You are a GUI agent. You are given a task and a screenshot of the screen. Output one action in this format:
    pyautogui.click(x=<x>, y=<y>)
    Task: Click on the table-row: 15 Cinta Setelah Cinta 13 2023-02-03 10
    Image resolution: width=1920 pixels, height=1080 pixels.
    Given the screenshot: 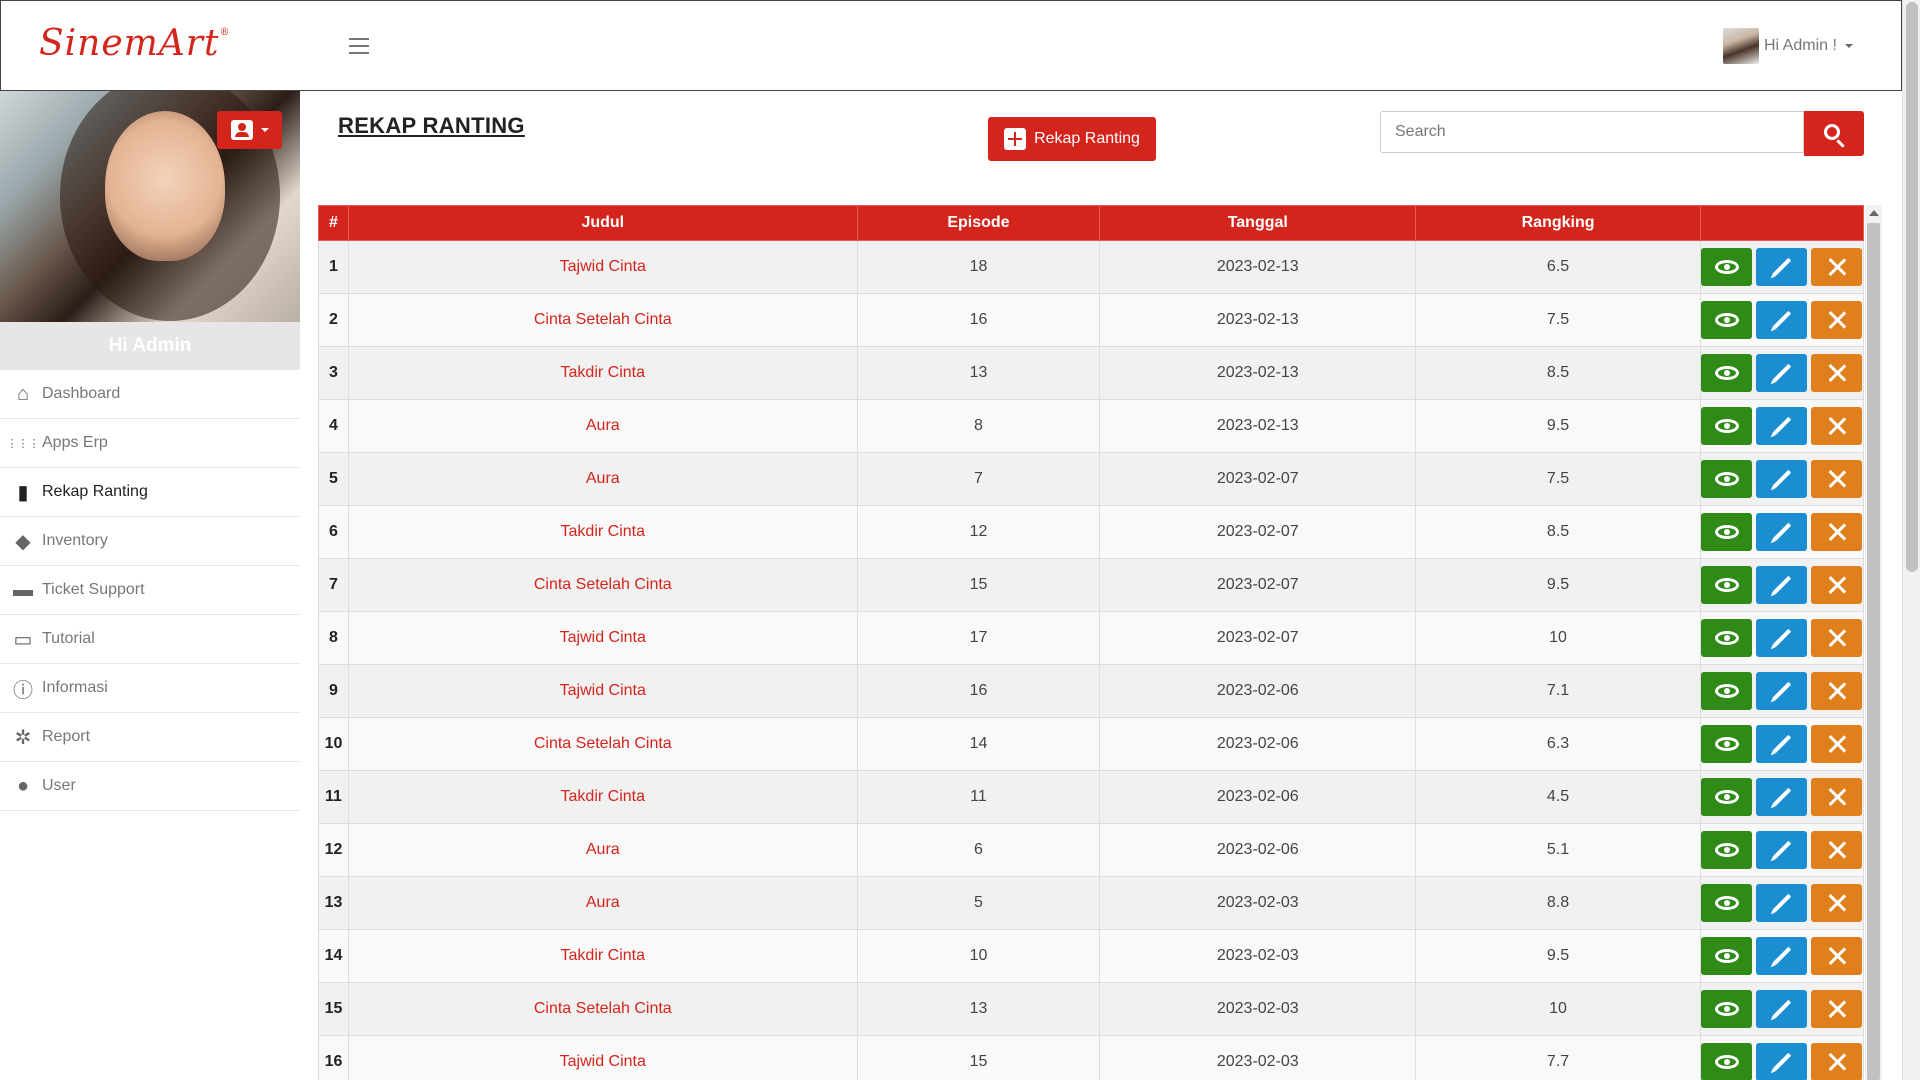 What is the action you would take?
    pyautogui.click(x=1091, y=1009)
    